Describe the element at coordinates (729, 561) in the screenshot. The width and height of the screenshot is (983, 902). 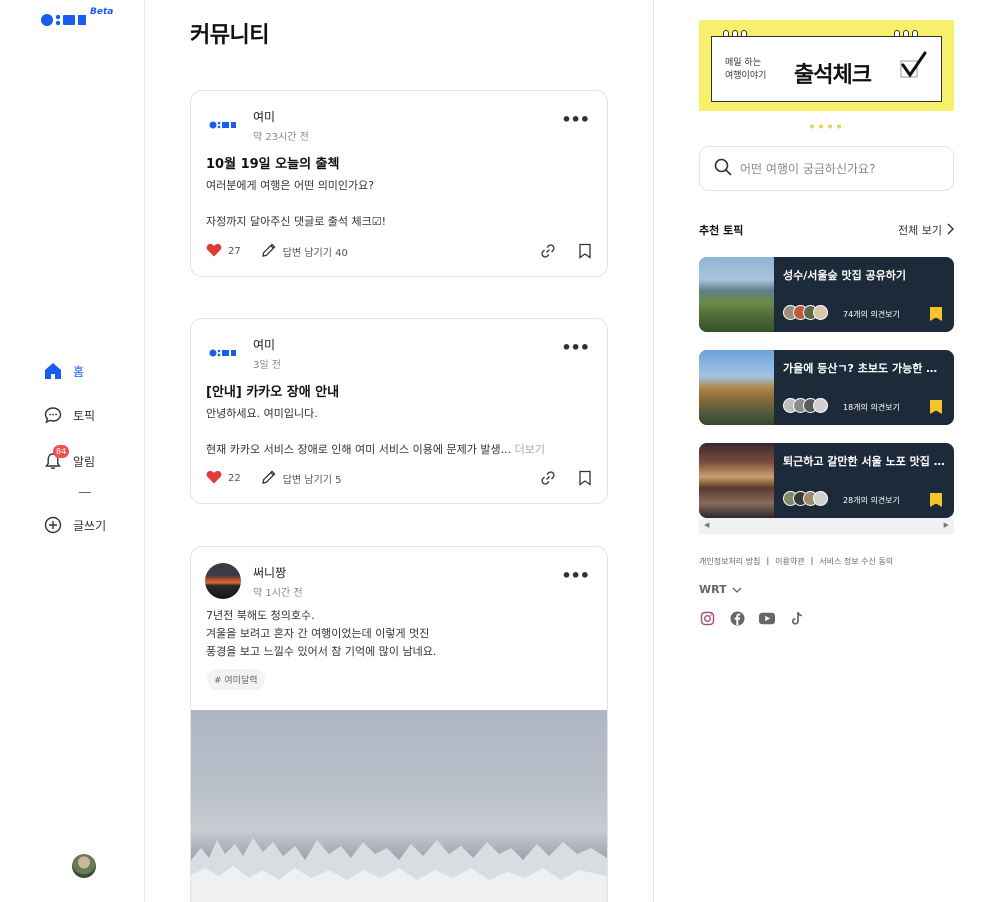
I see `privacy-policy-link: 개인정보처리 방침` at that location.